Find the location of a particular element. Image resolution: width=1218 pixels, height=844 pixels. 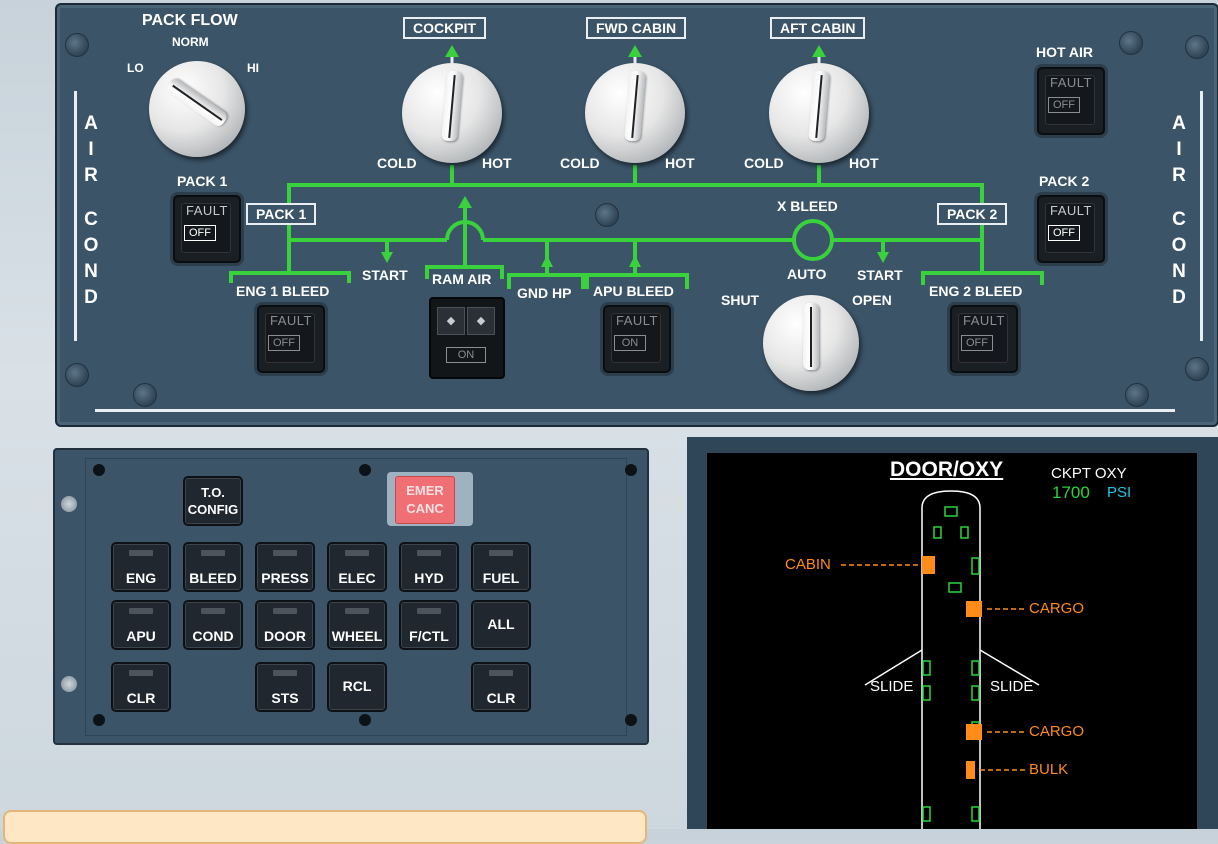

pack-flow-title: PACK FLOW is located at coordinates (190, 20).